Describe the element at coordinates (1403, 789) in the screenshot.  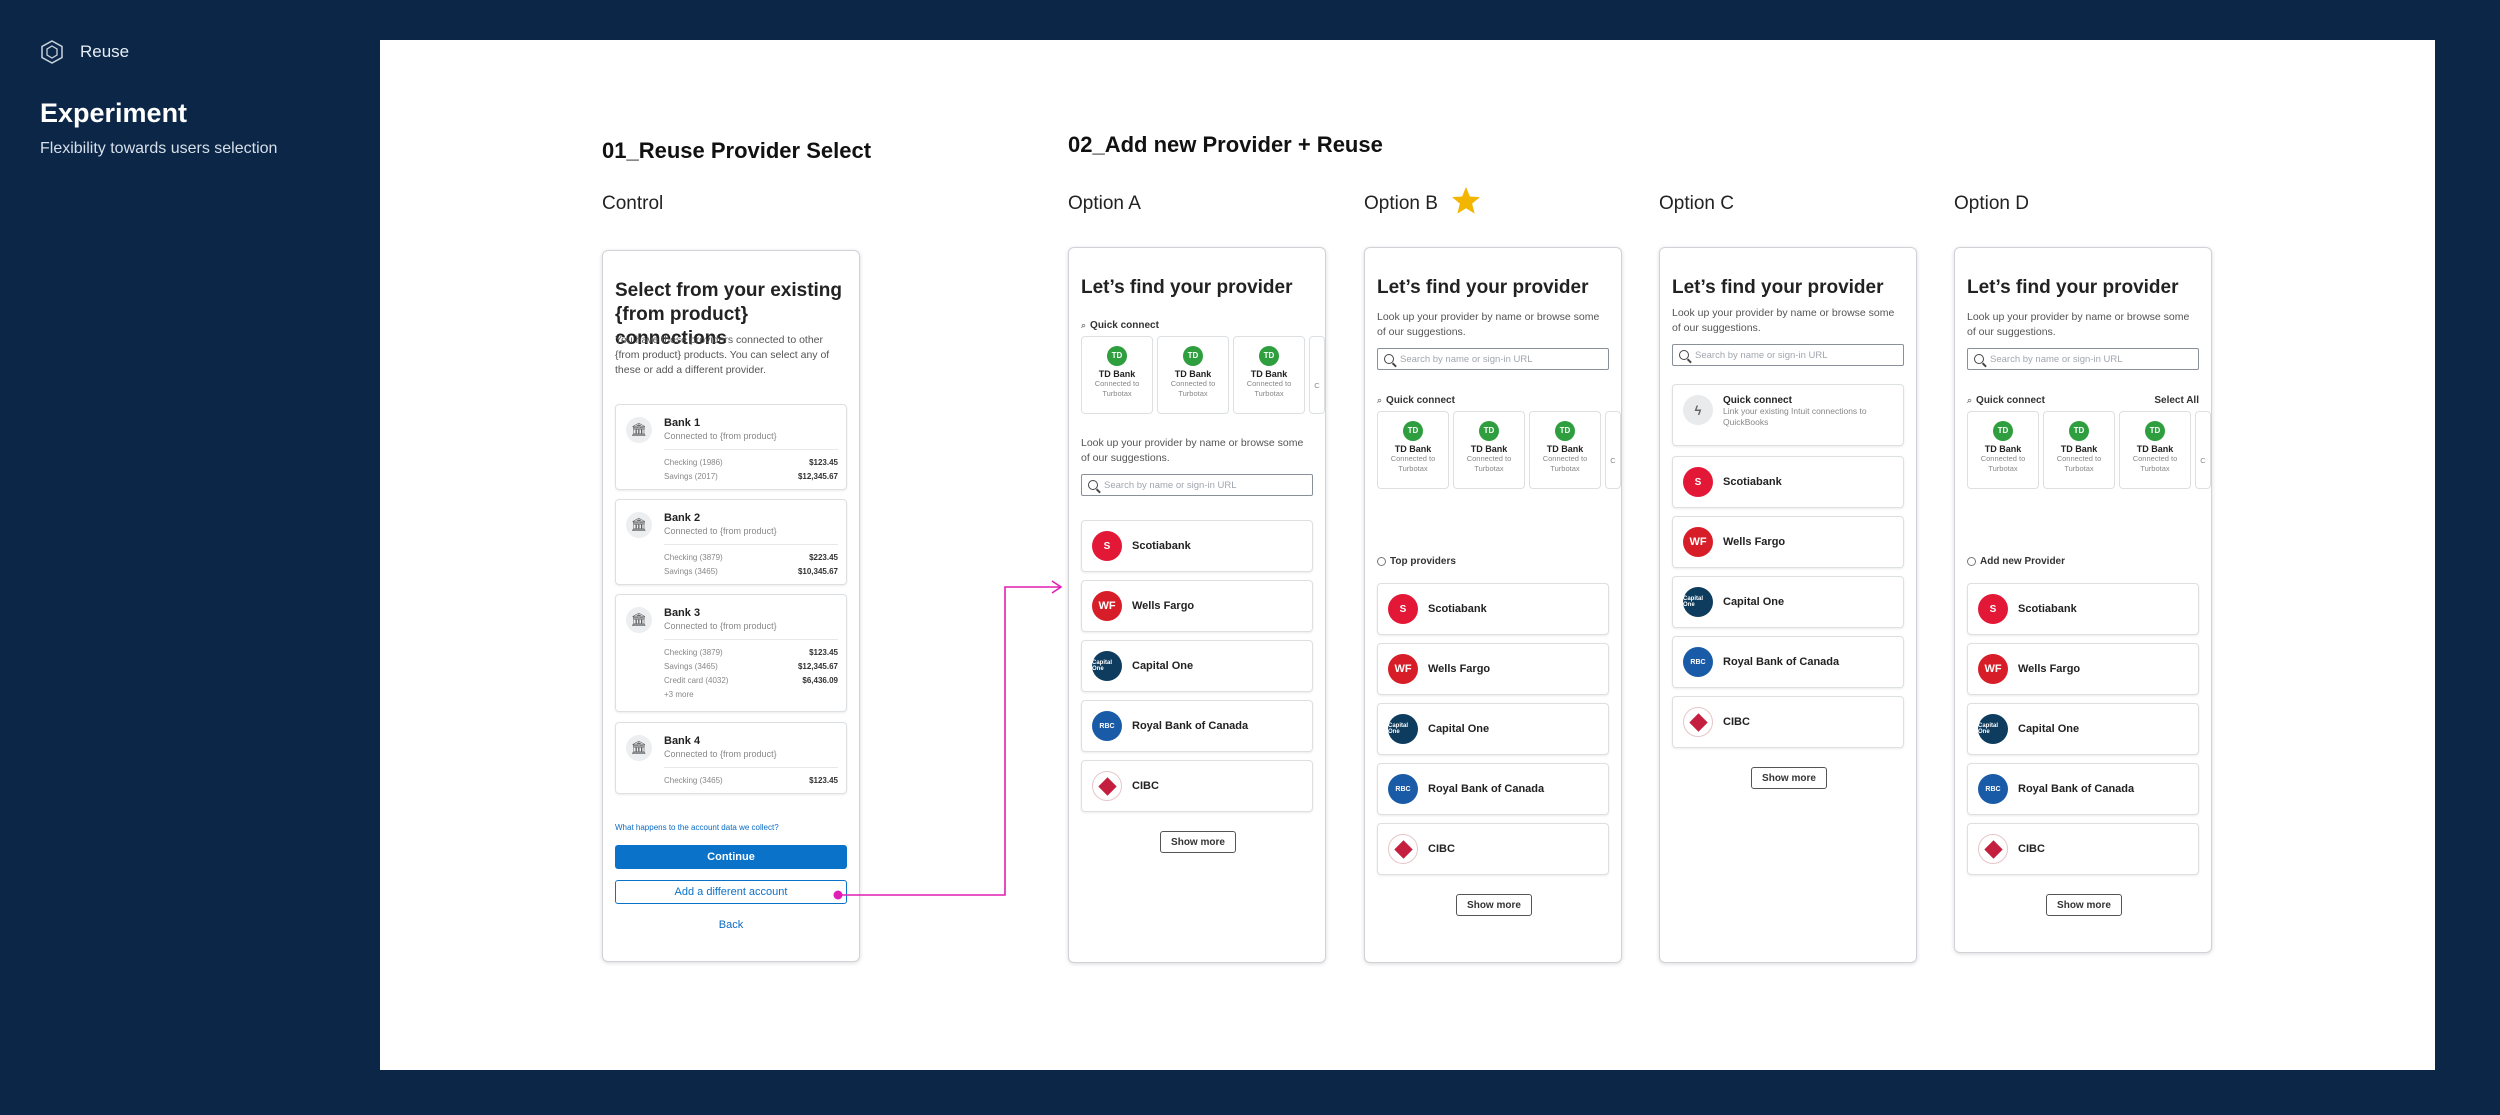
I see `rbc-logo-icon: RBC` at that location.